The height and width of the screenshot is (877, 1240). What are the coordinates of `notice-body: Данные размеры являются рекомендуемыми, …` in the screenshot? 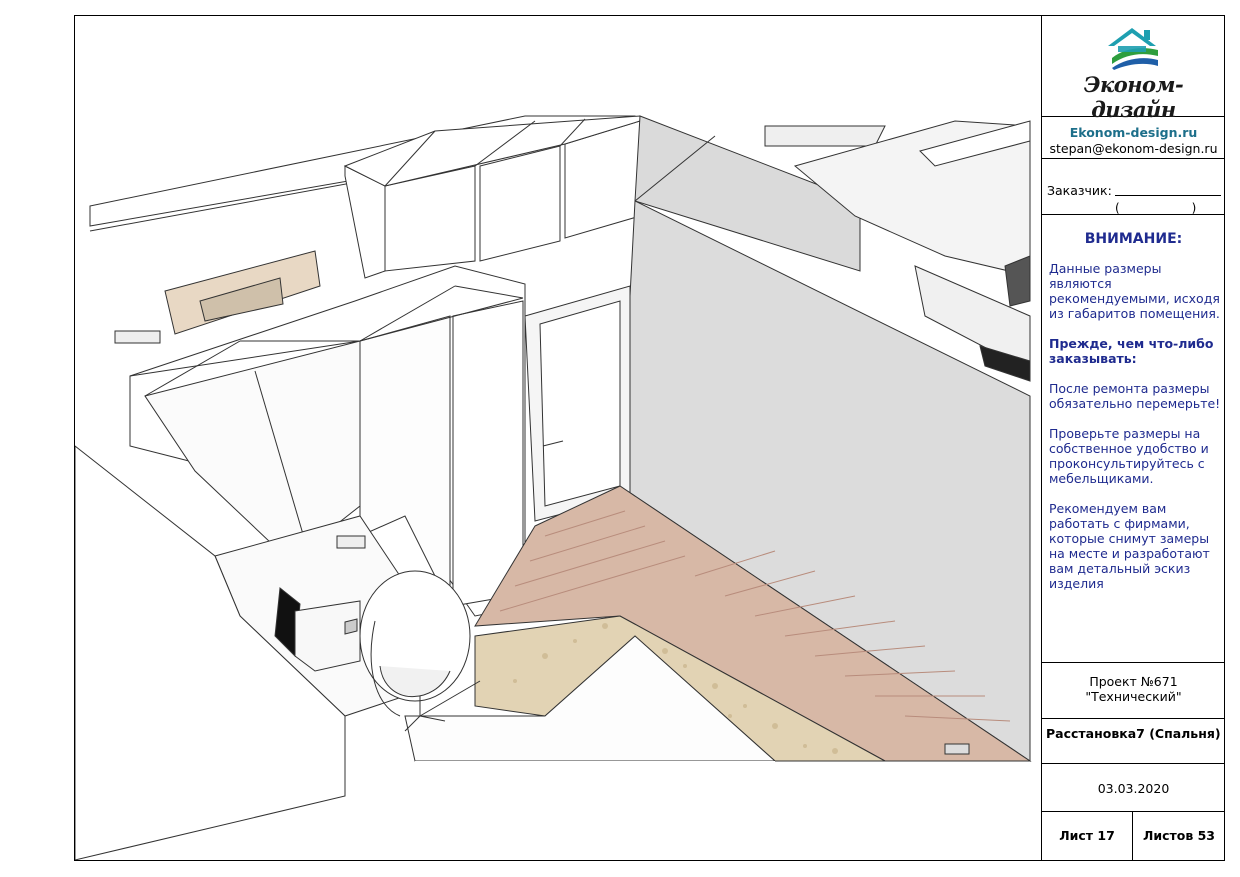 It's located at (1137, 433).